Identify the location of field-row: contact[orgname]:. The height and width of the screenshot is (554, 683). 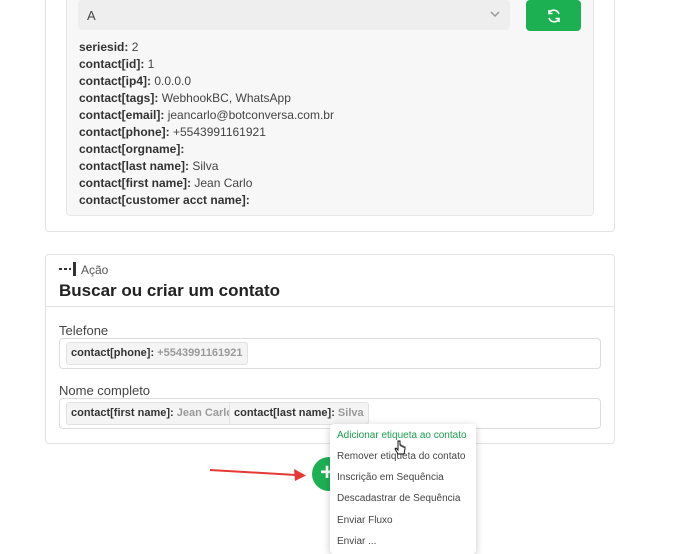
(132, 149).